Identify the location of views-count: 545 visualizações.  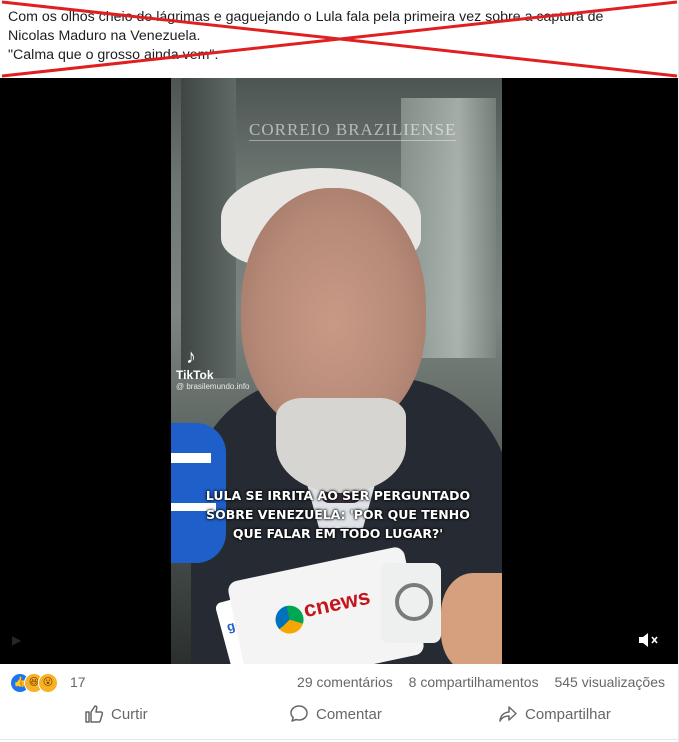
(609, 682).